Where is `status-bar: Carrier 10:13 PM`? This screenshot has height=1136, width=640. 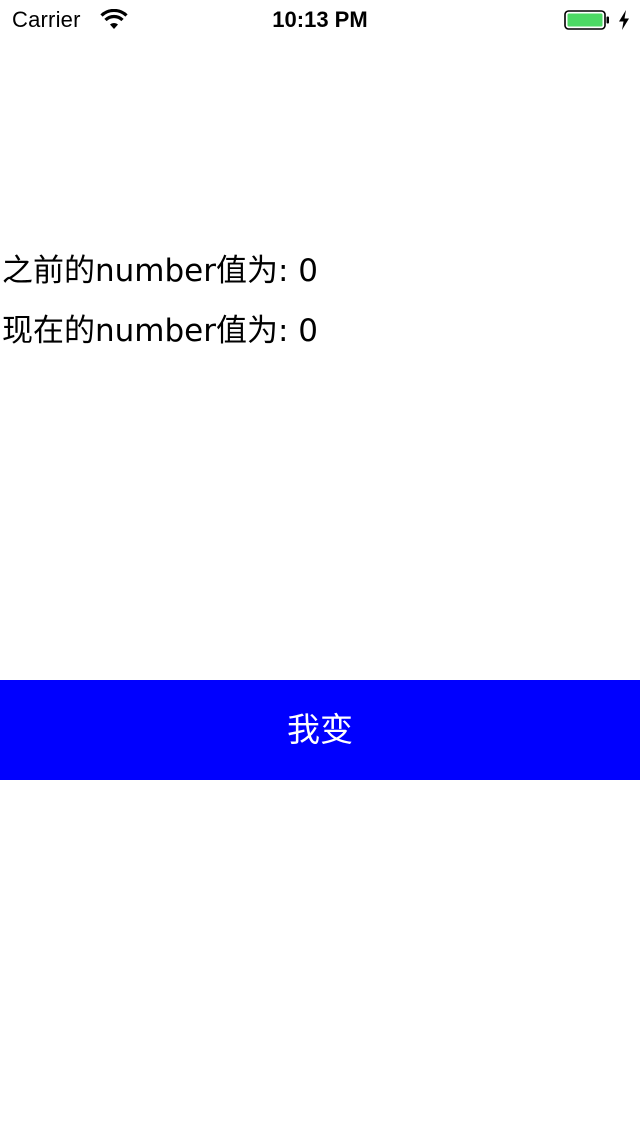
status-bar: Carrier 10:13 PM is located at coordinates (320, 20).